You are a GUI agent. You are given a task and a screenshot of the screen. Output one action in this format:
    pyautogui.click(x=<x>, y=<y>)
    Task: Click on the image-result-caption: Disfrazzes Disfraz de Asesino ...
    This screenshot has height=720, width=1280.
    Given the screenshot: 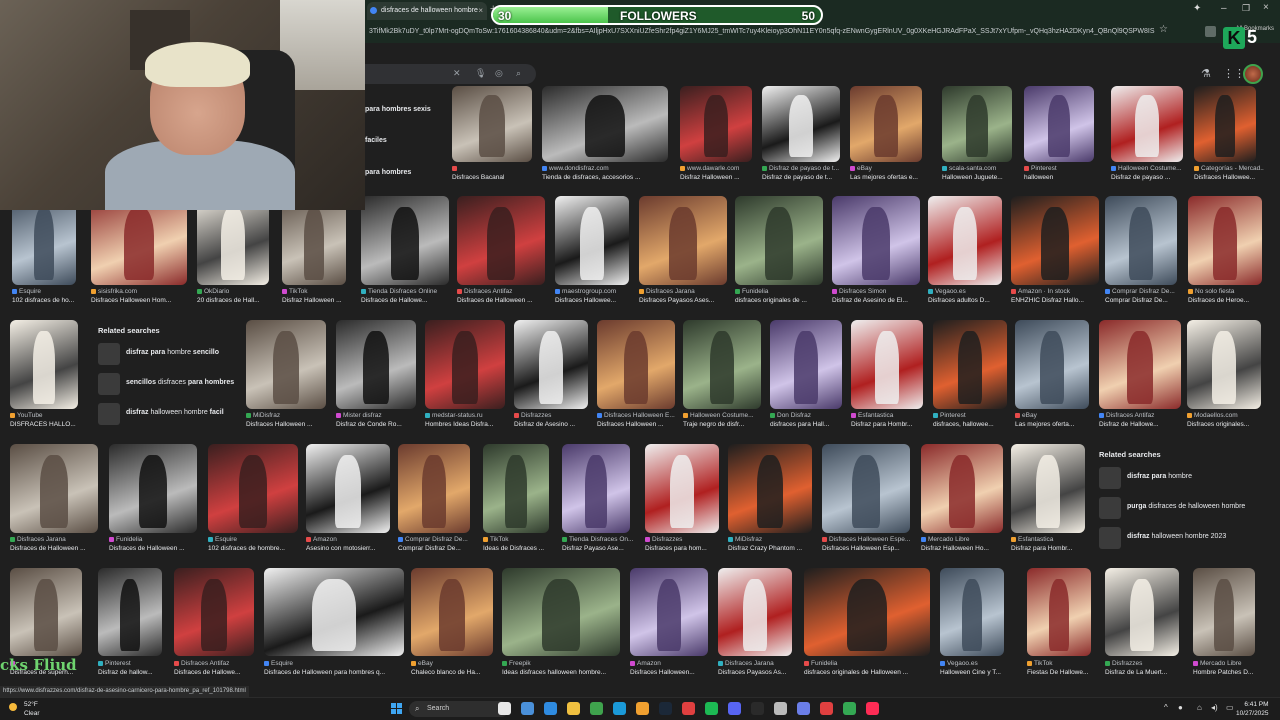 What is the action you would take?
    pyautogui.click(x=555, y=420)
    